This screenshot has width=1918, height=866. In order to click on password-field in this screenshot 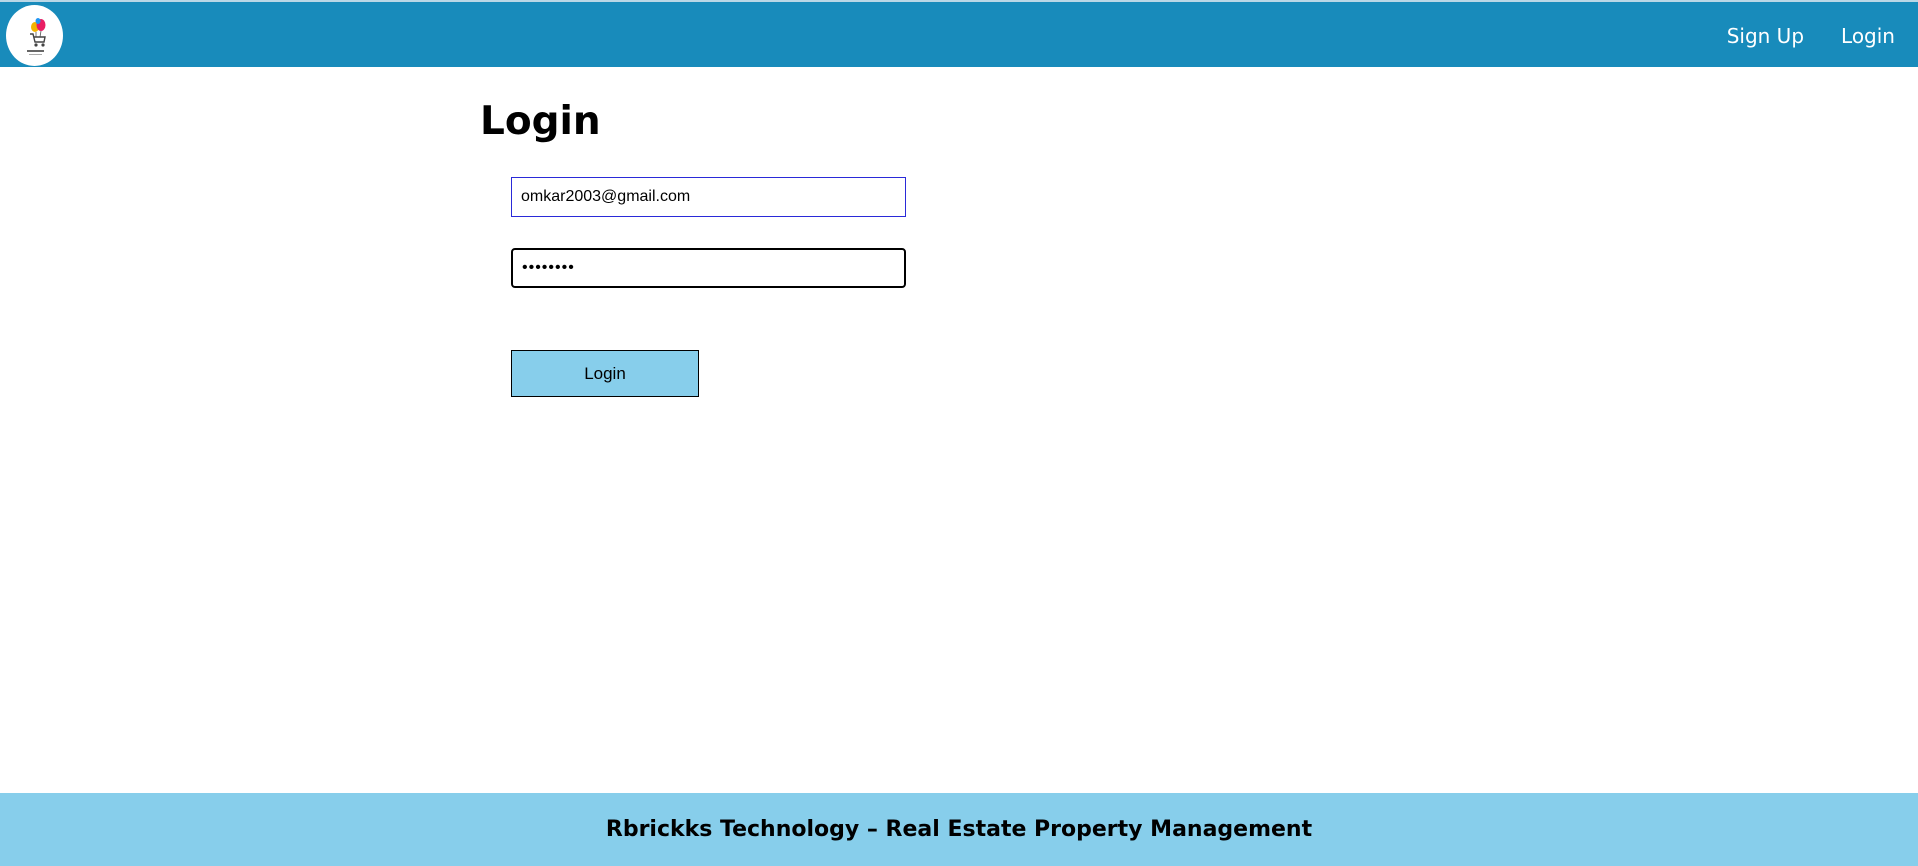, I will do `click(708, 268)`.